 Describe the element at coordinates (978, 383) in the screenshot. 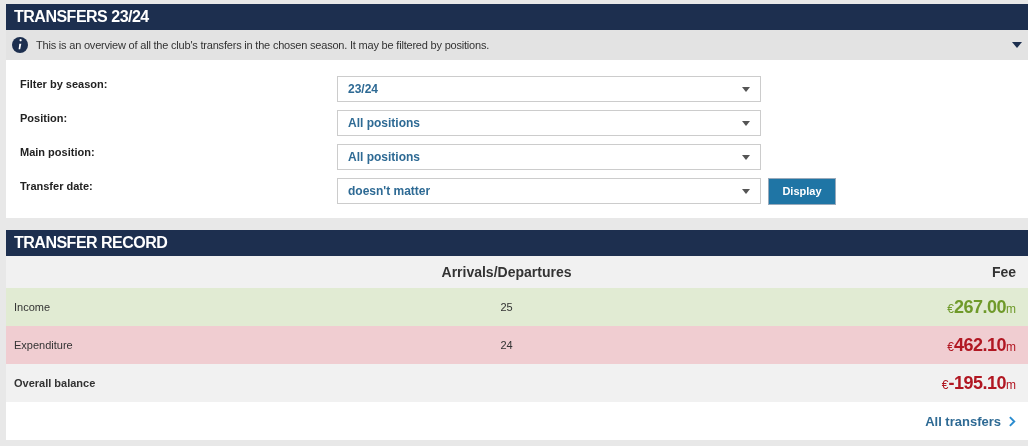

I see `fee-cell: €-195.10m` at that location.